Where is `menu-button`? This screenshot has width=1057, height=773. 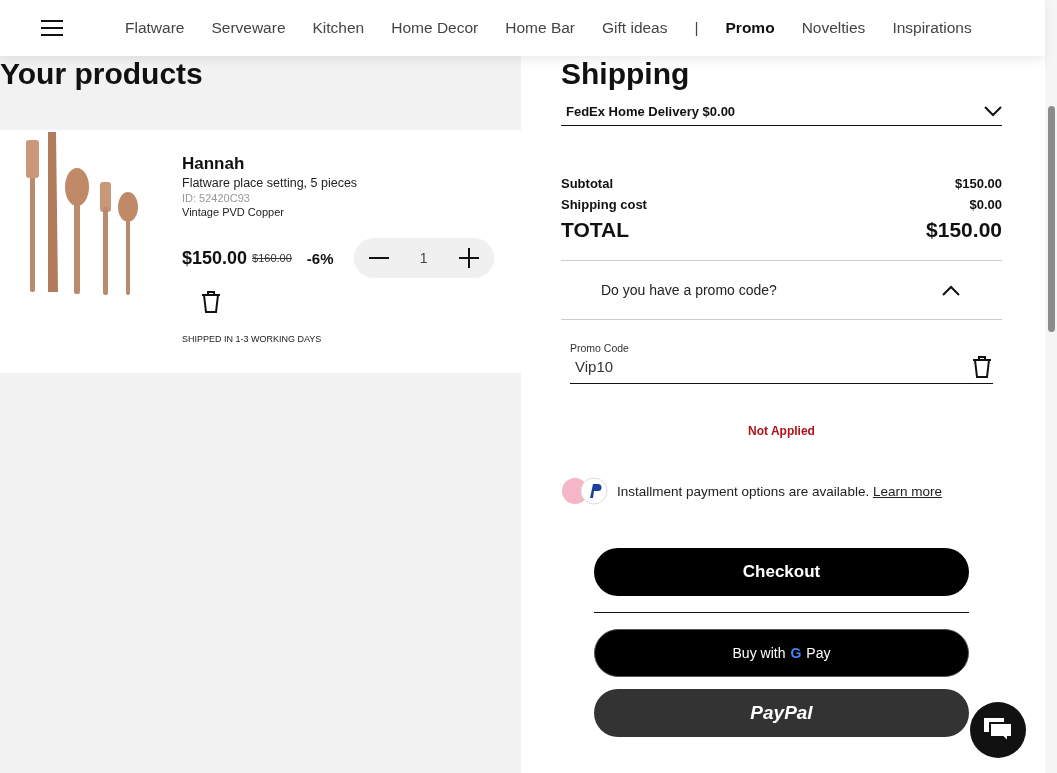
menu-button is located at coordinates (52, 28).